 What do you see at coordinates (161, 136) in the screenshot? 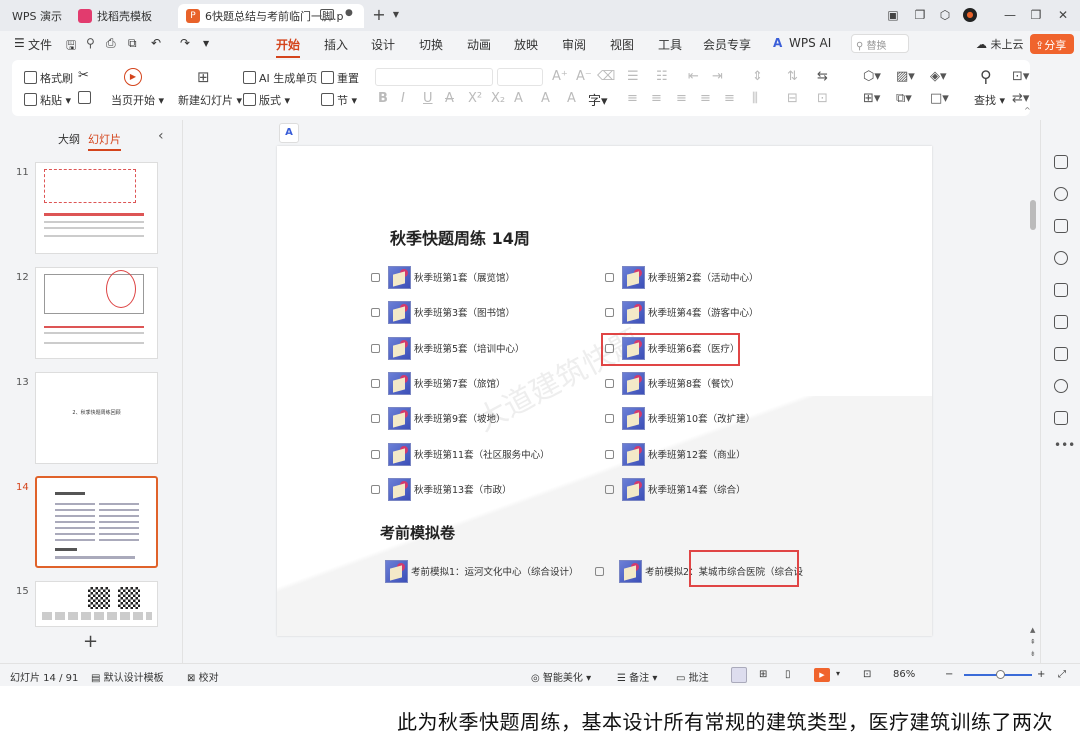
I see `collapse-panel-icon: ‹` at bounding box center [161, 136].